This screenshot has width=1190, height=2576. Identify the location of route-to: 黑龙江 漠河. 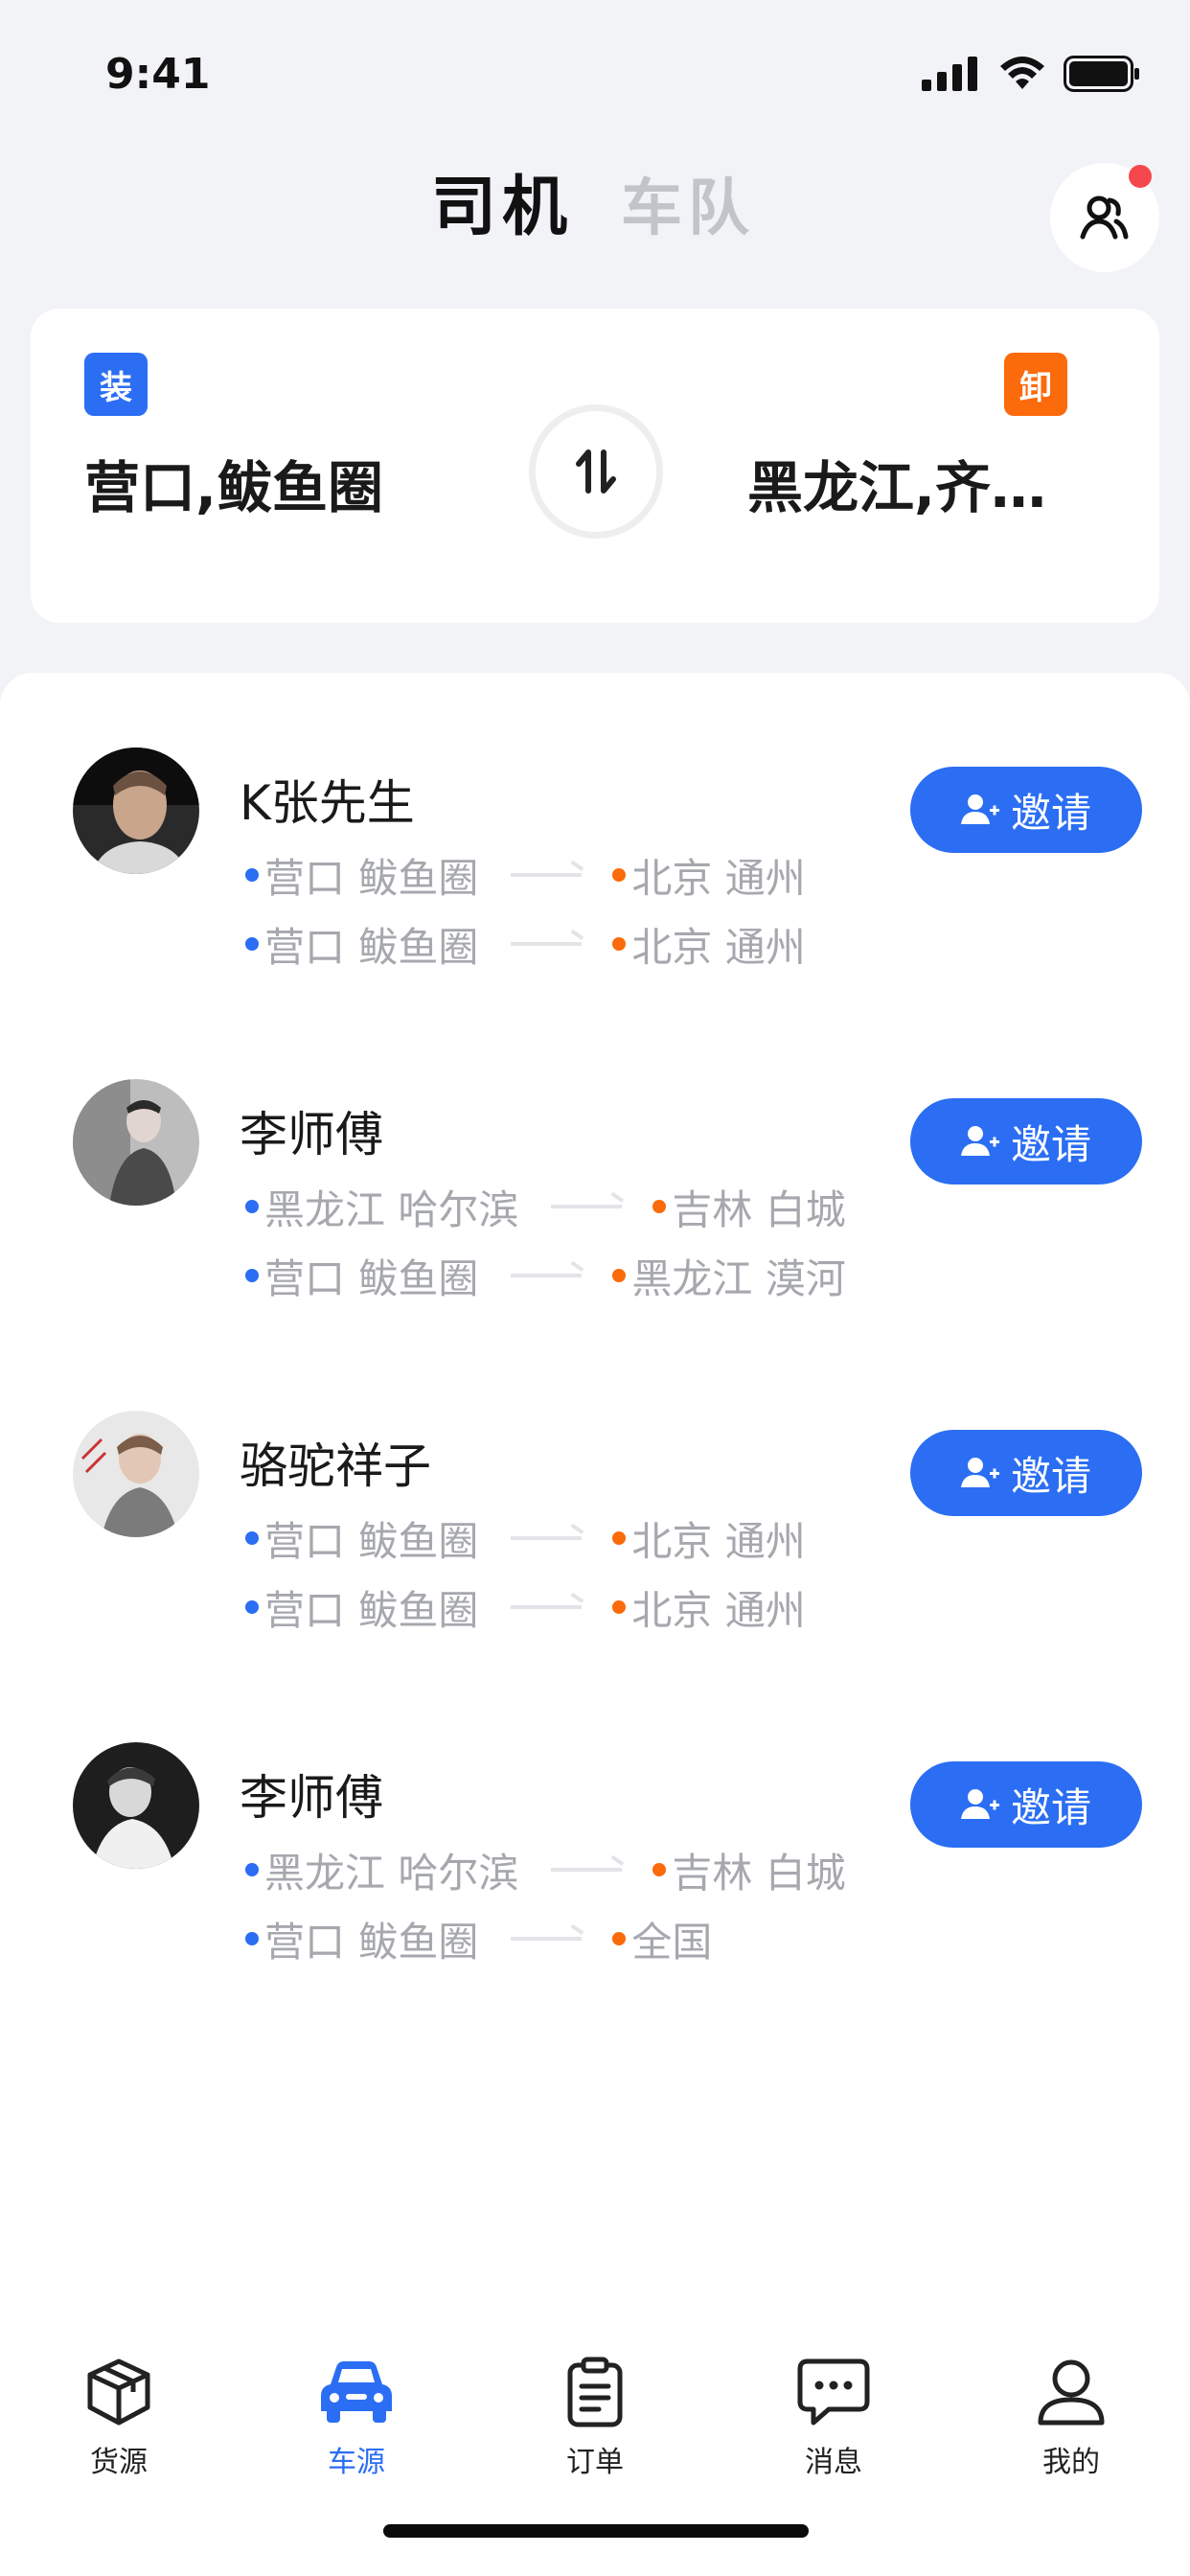
(739, 1278).